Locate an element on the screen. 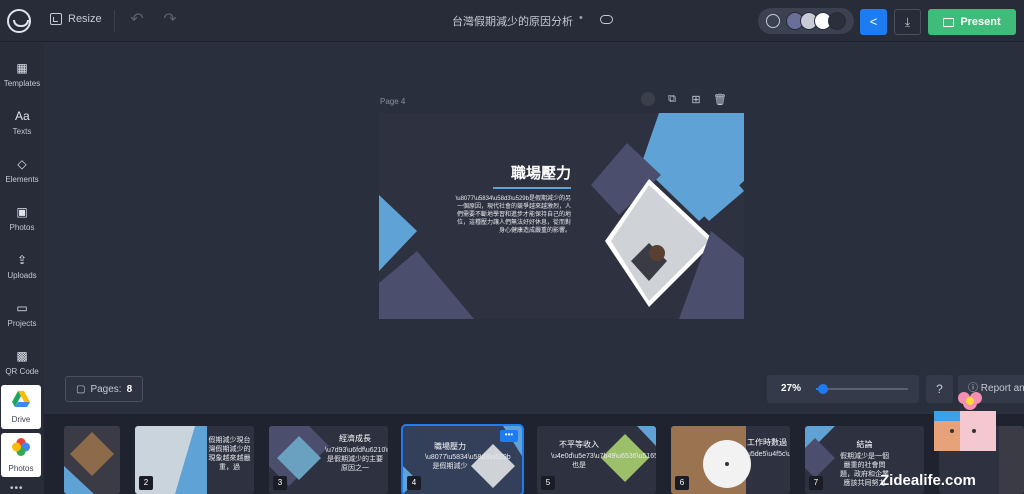 The image size is (1024, 494). page-thumbnail-5: 不平等收入 \u4e0d\u5e73\u7b49\u6536\u5165也是 5 is located at coordinates (596, 460).